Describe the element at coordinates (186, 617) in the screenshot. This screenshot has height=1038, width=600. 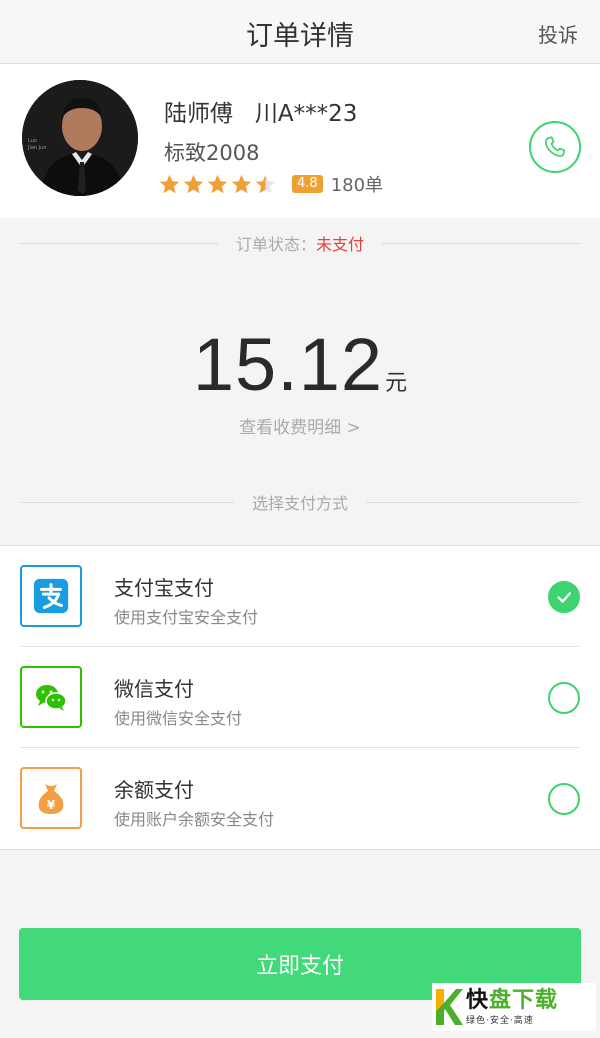
I see `payment-desc: 使用支付宝安全支付` at that location.